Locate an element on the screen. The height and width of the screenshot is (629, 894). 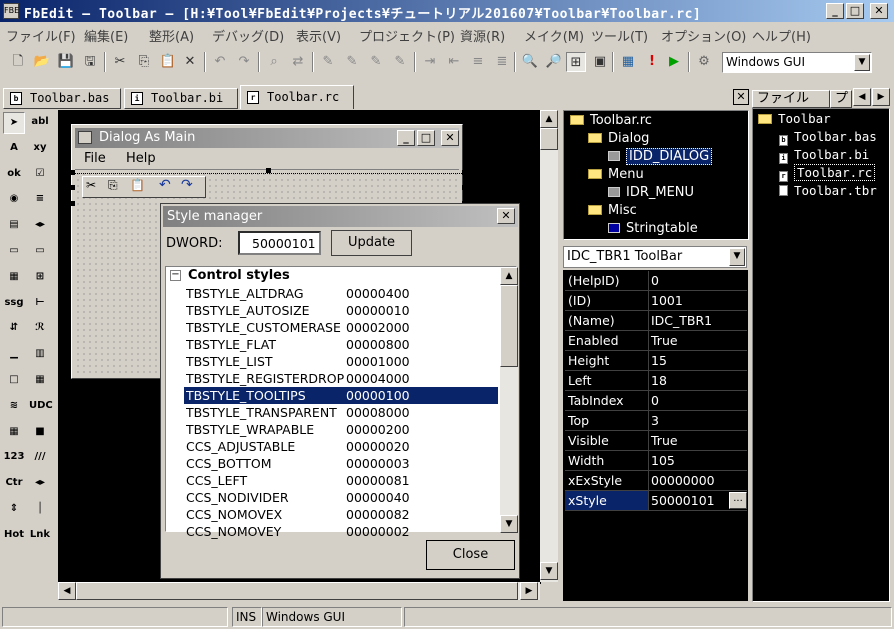
tab-project: プ is located at coordinates (841, 99).